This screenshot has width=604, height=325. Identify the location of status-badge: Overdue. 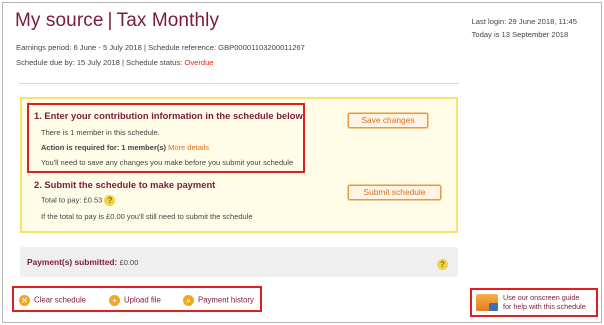
(199, 62).